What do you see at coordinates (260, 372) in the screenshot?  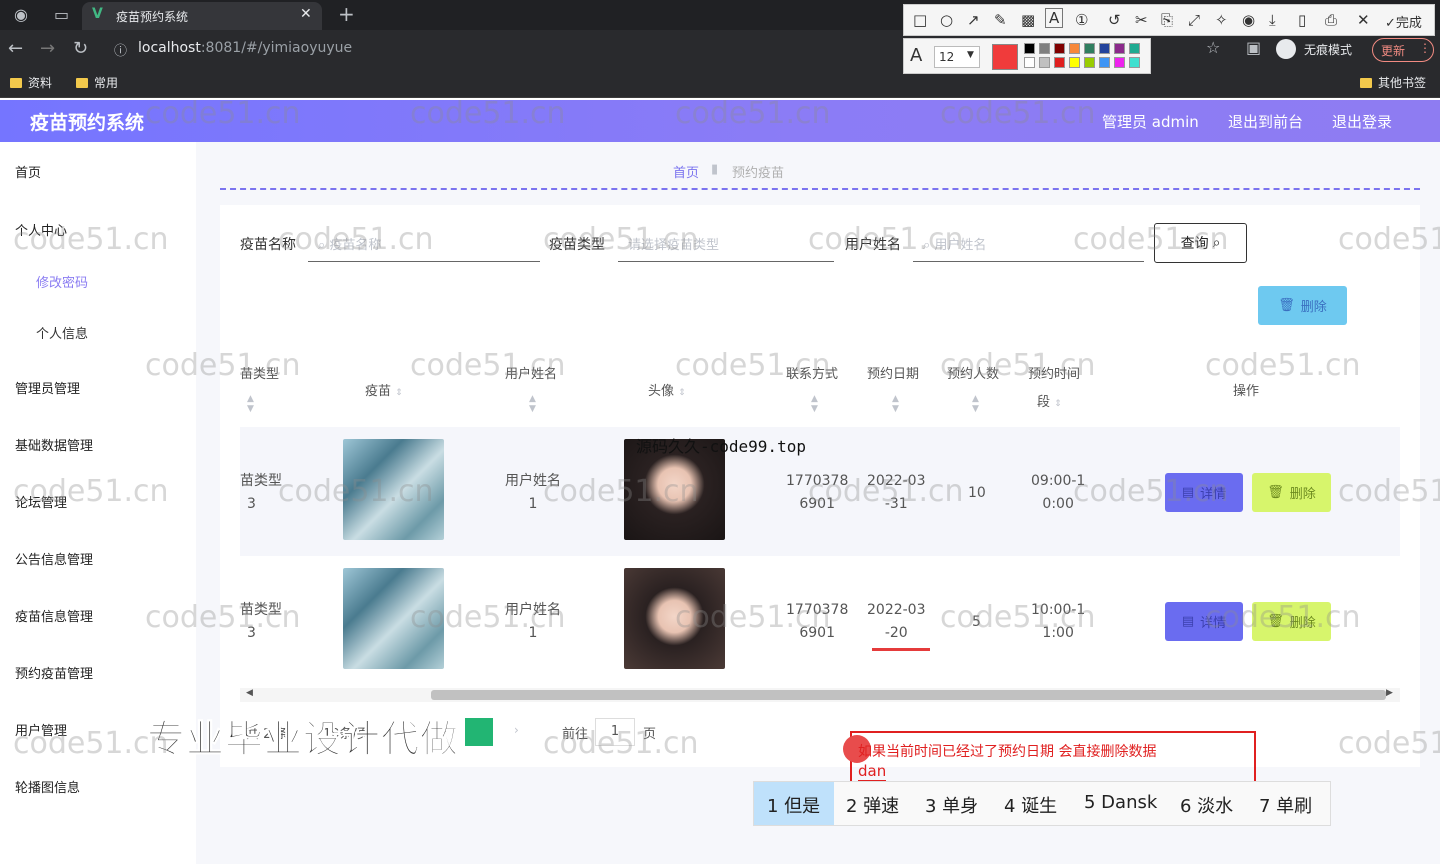 I see `col-header-type: 苗类型` at bounding box center [260, 372].